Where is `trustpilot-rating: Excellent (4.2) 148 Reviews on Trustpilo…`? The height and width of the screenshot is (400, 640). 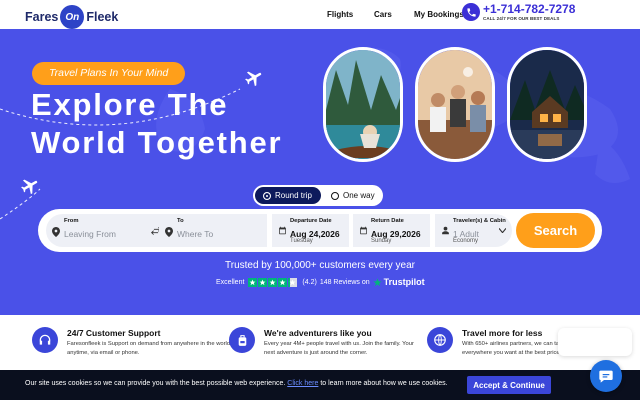
trustpilot-rating: Excellent (4.2) 148 Reviews on Trustpilo… is located at coordinates (320, 282).